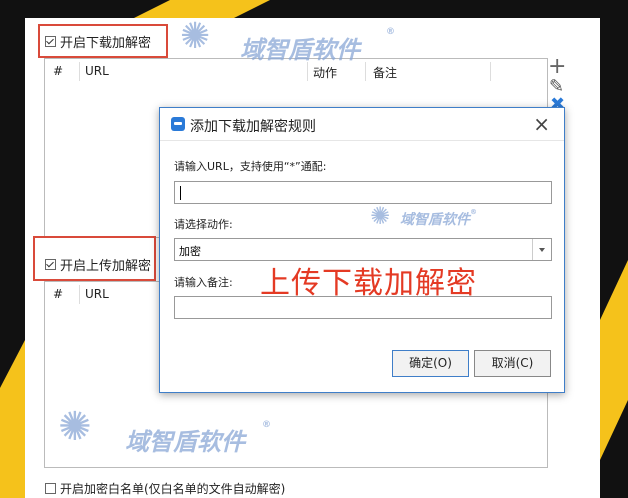 The height and width of the screenshot is (498, 628). What do you see at coordinates (325, 73) in the screenshot?
I see `column-header-action: 动作` at bounding box center [325, 73].